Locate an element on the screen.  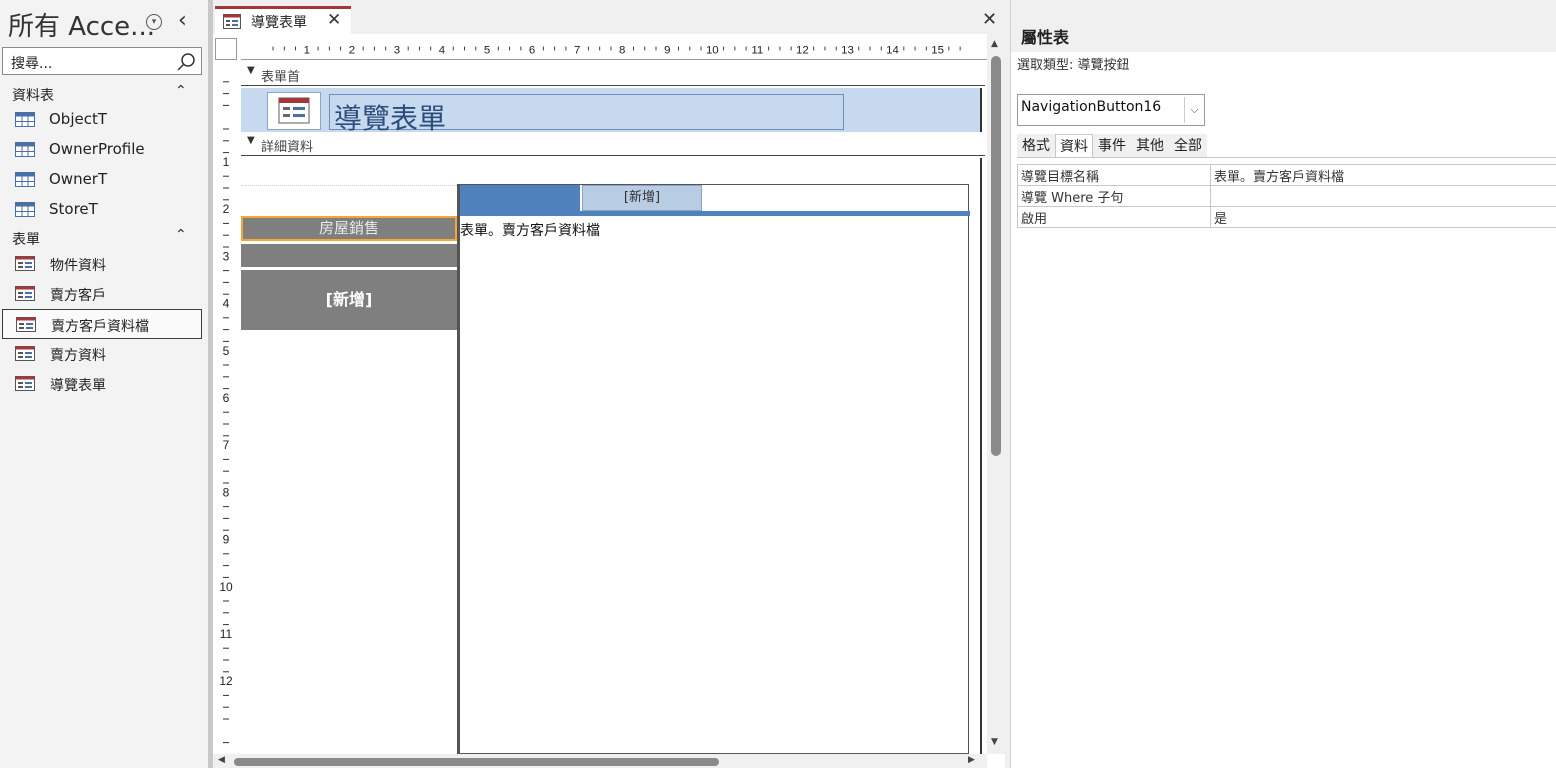
form-selector is located at coordinates (226, 49).